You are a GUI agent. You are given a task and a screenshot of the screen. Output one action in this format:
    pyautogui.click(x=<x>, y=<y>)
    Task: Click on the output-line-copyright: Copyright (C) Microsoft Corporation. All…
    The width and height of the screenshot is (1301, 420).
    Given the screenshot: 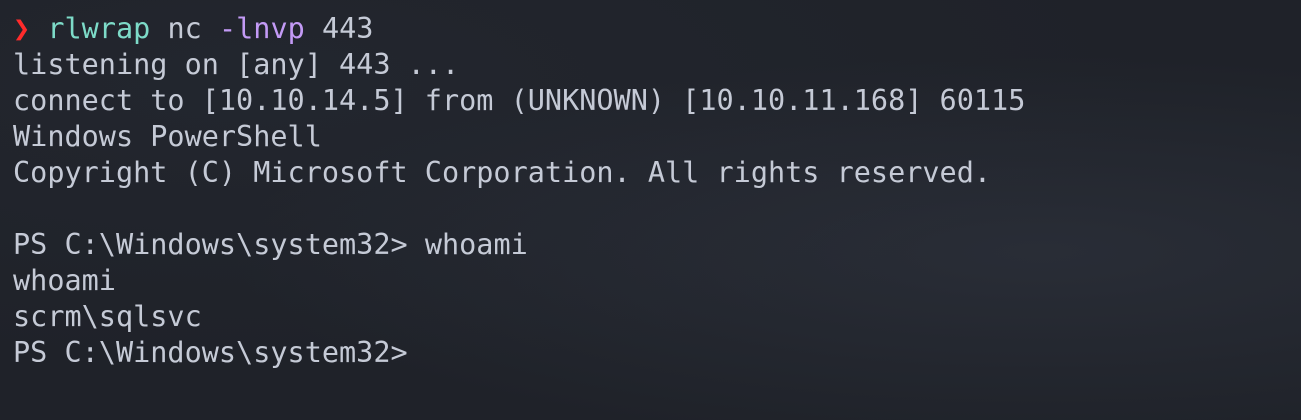 What is the action you would take?
    pyautogui.click(x=502, y=172)
    